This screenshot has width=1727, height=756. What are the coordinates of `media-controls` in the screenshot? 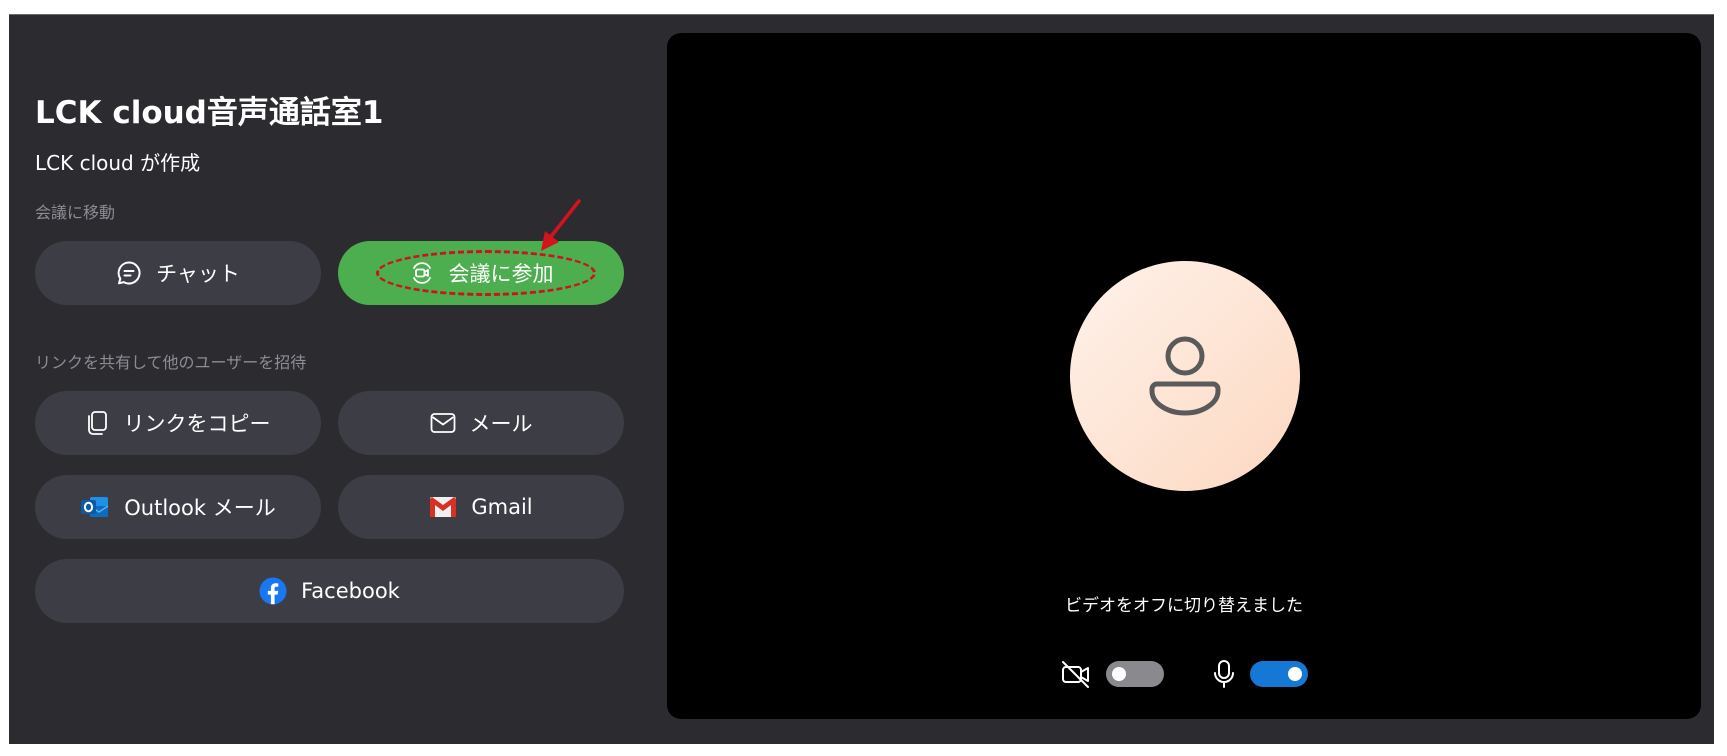 It's located at (1184, 674).